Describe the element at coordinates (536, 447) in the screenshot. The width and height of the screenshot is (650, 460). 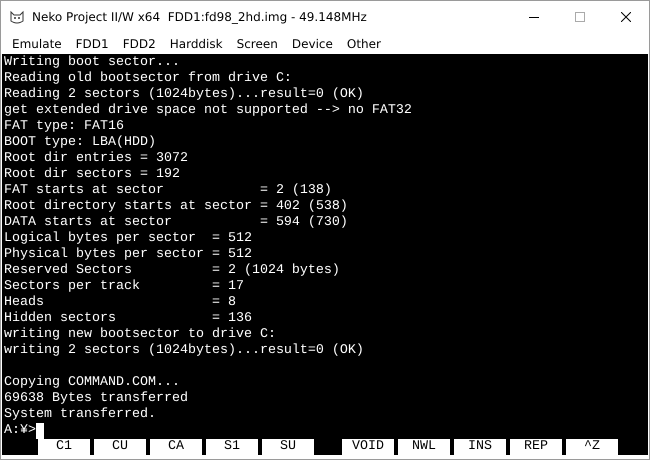
I see `function-key-label: REP` at that location.